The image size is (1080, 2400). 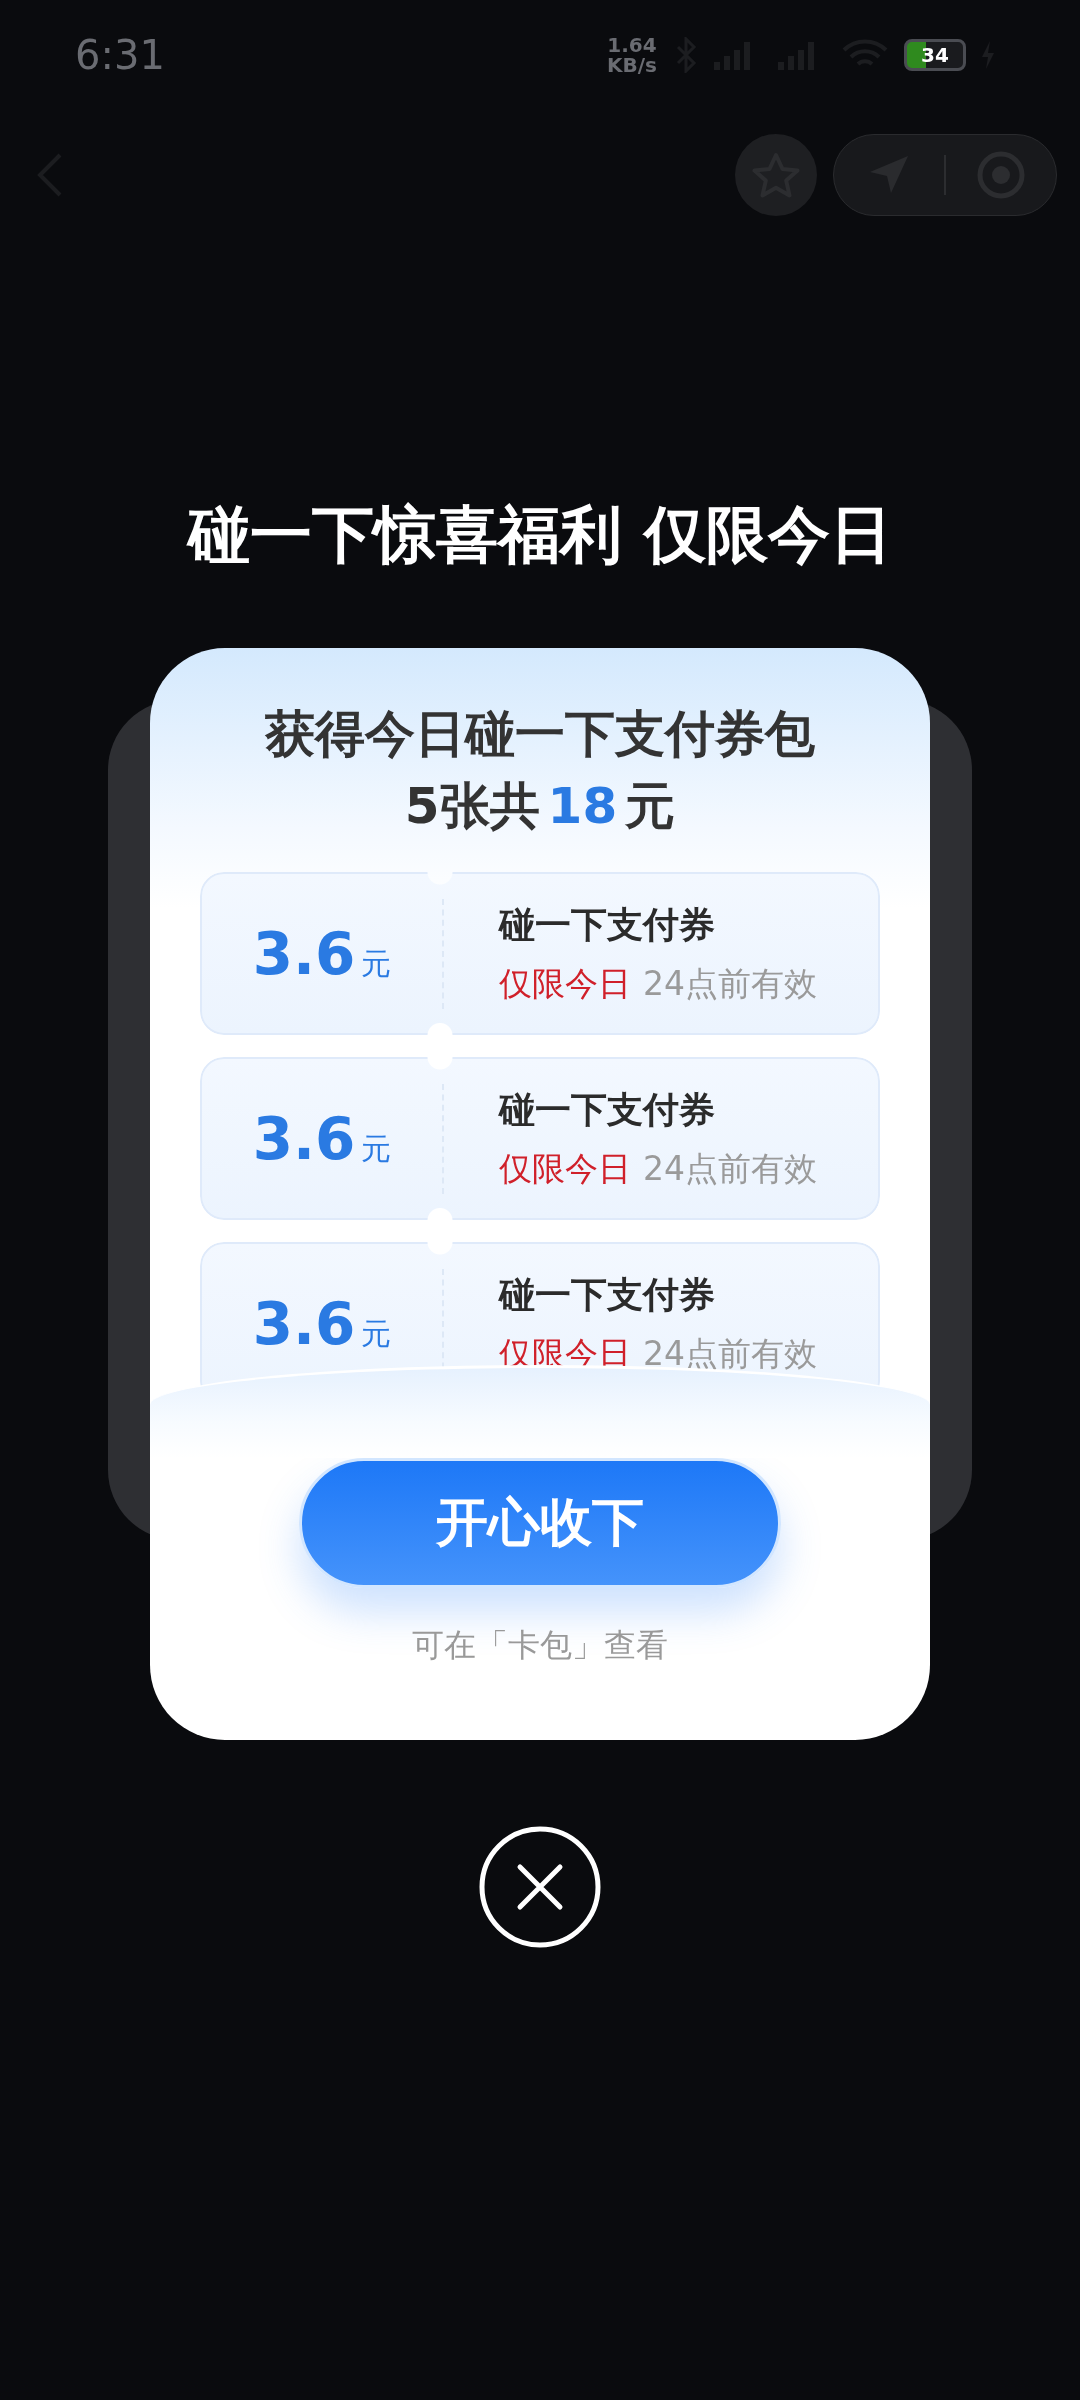 I want to click on dialog-heading: 获得今日碰一下支付券包, so click(x=540, y=734).